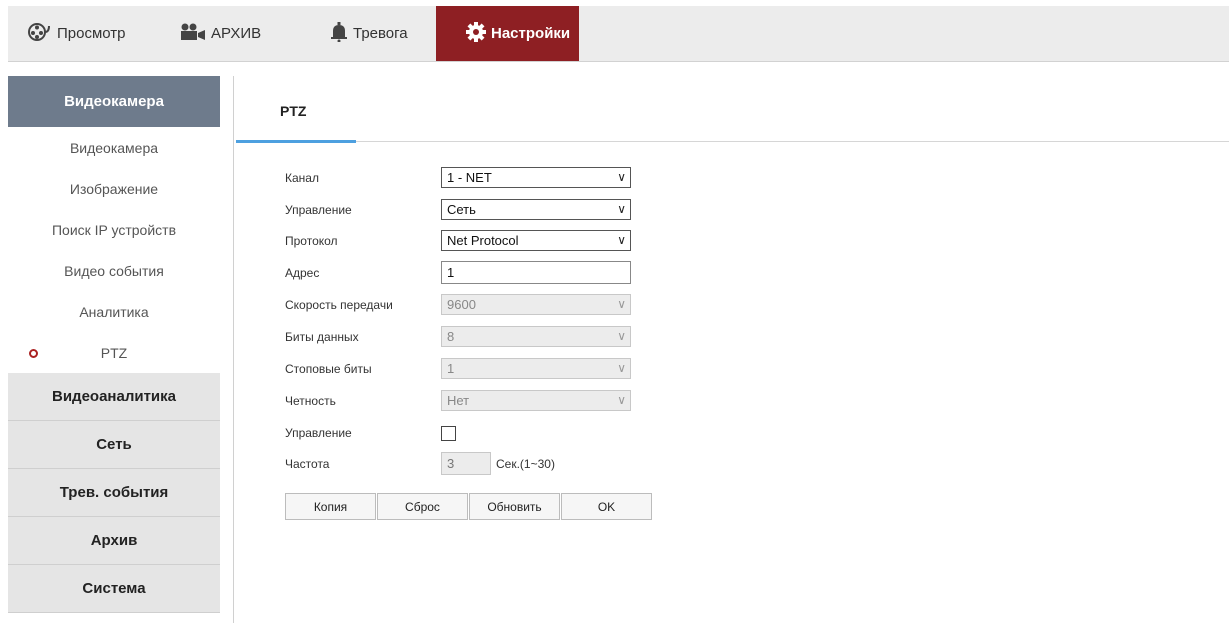  I want to click on stopbits-select: 1 ∨, so click(536, 368).